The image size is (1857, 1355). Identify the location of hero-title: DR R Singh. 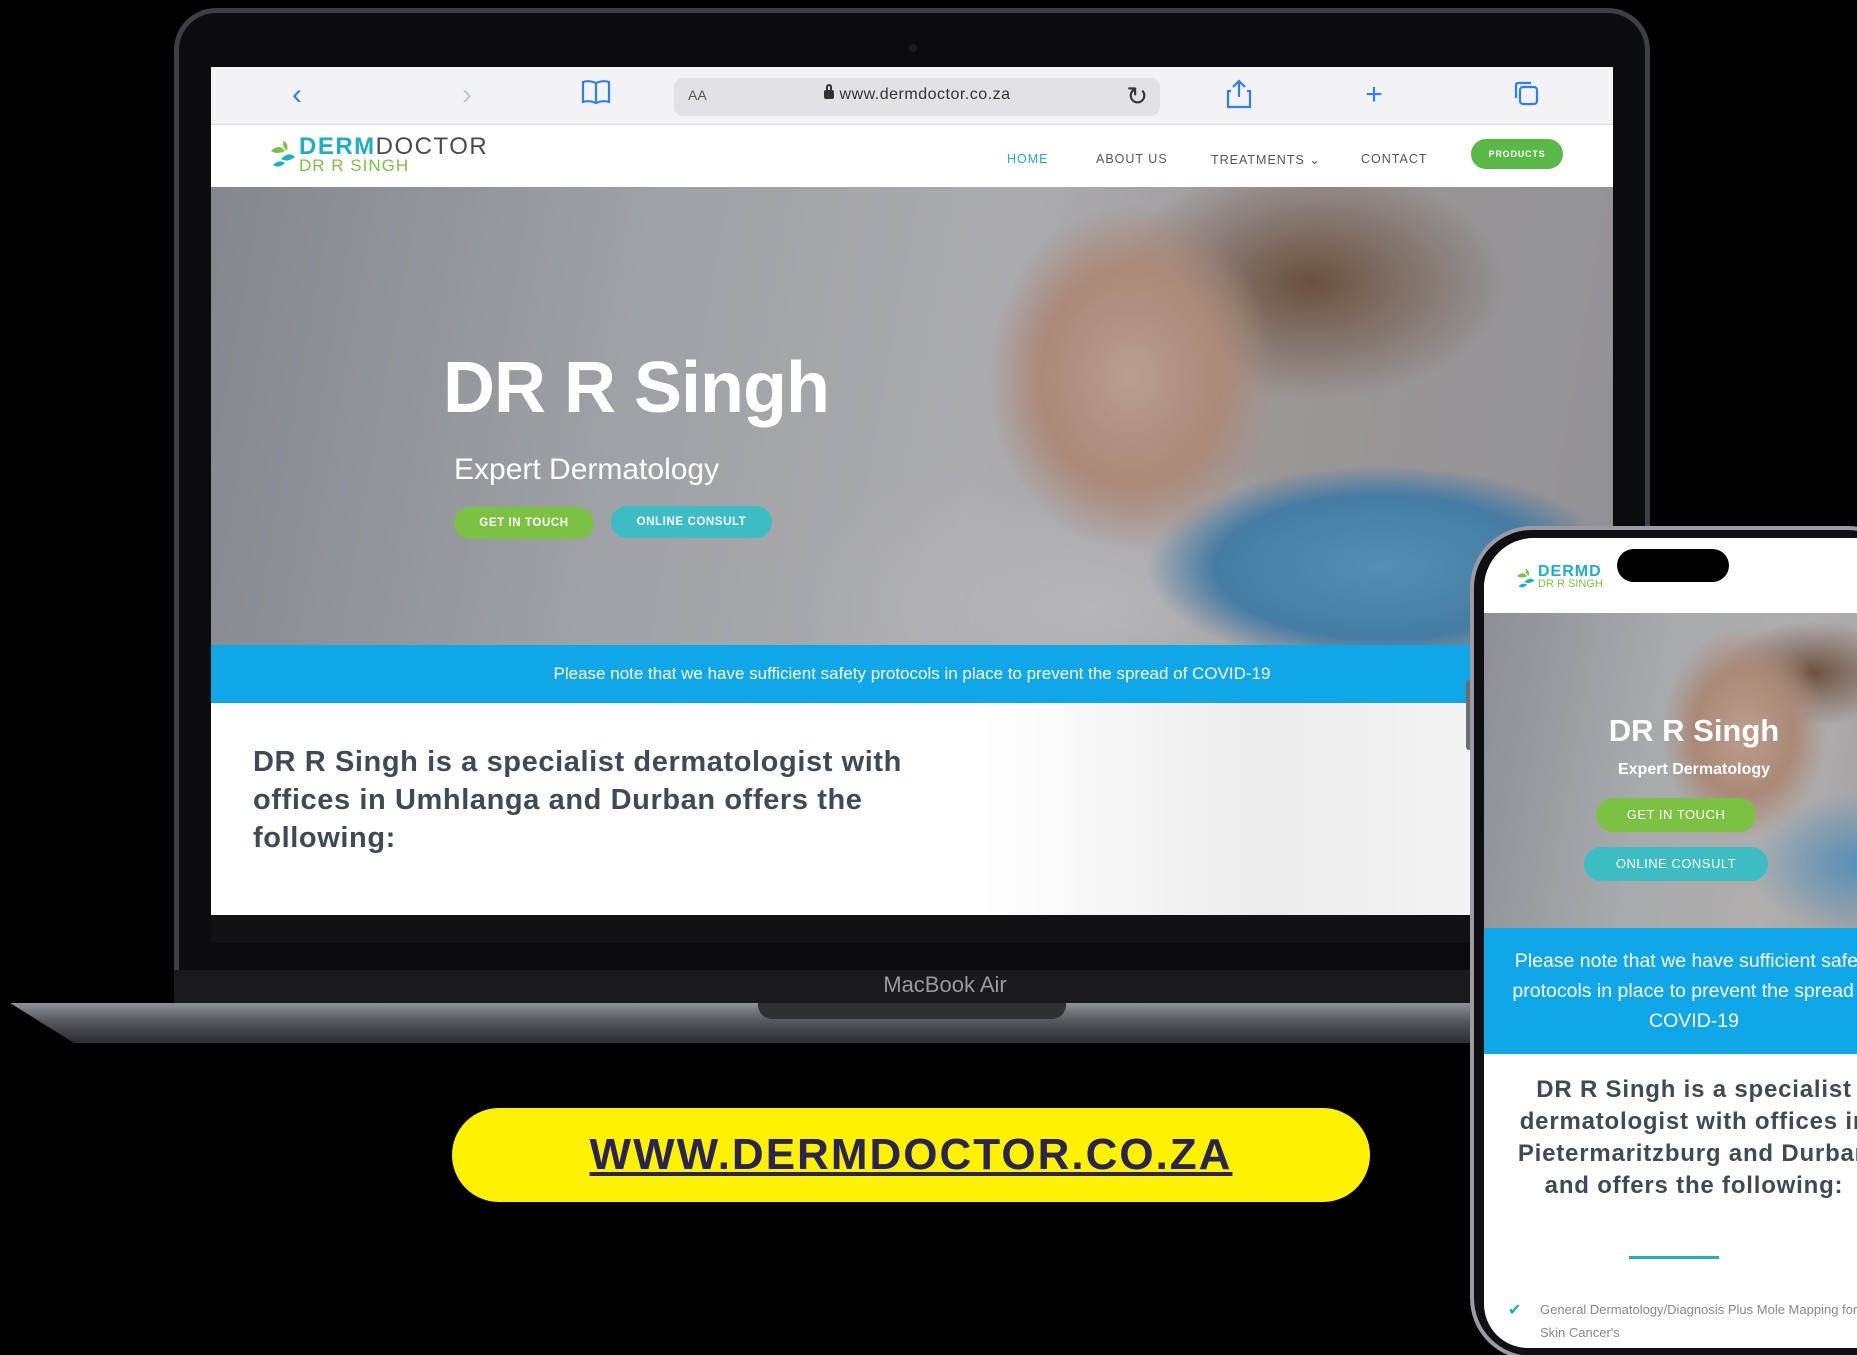
(636, 388).